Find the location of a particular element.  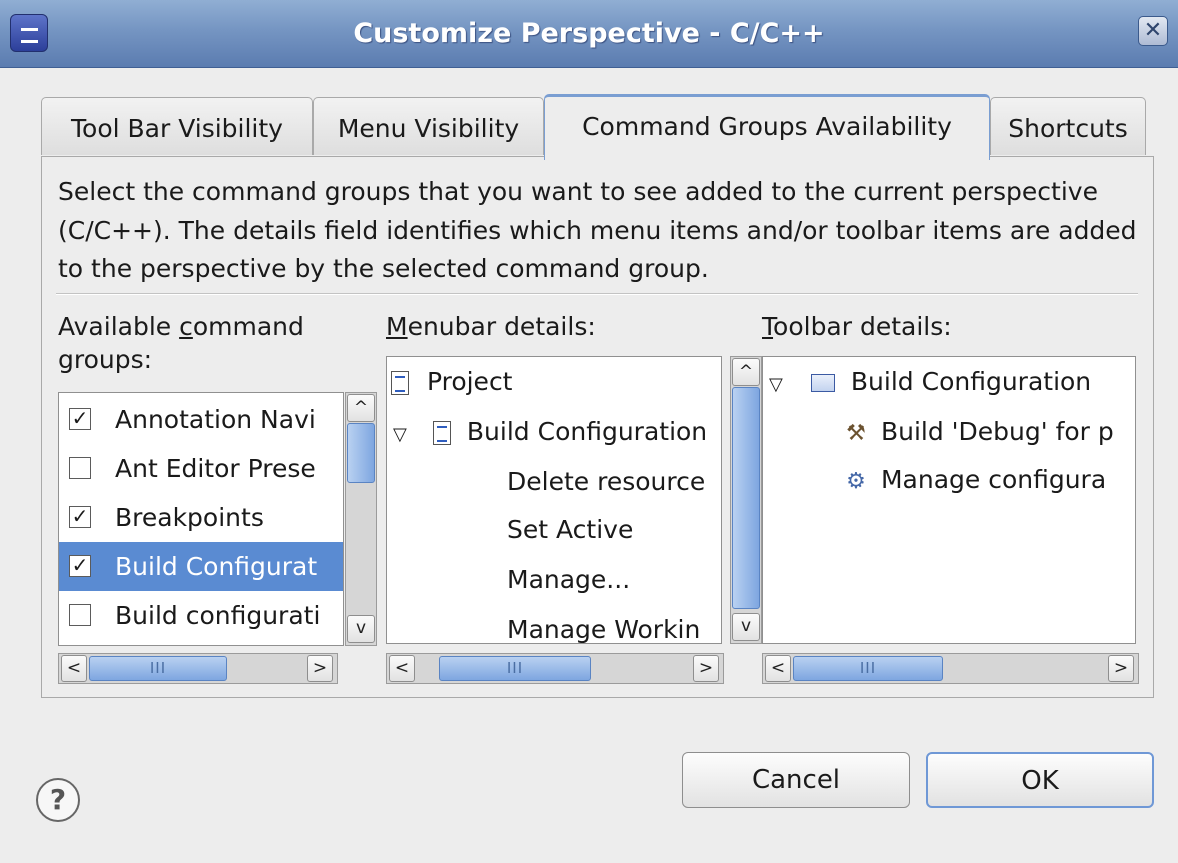

tree-item: Delete resource is located at coordinates (606, 481).